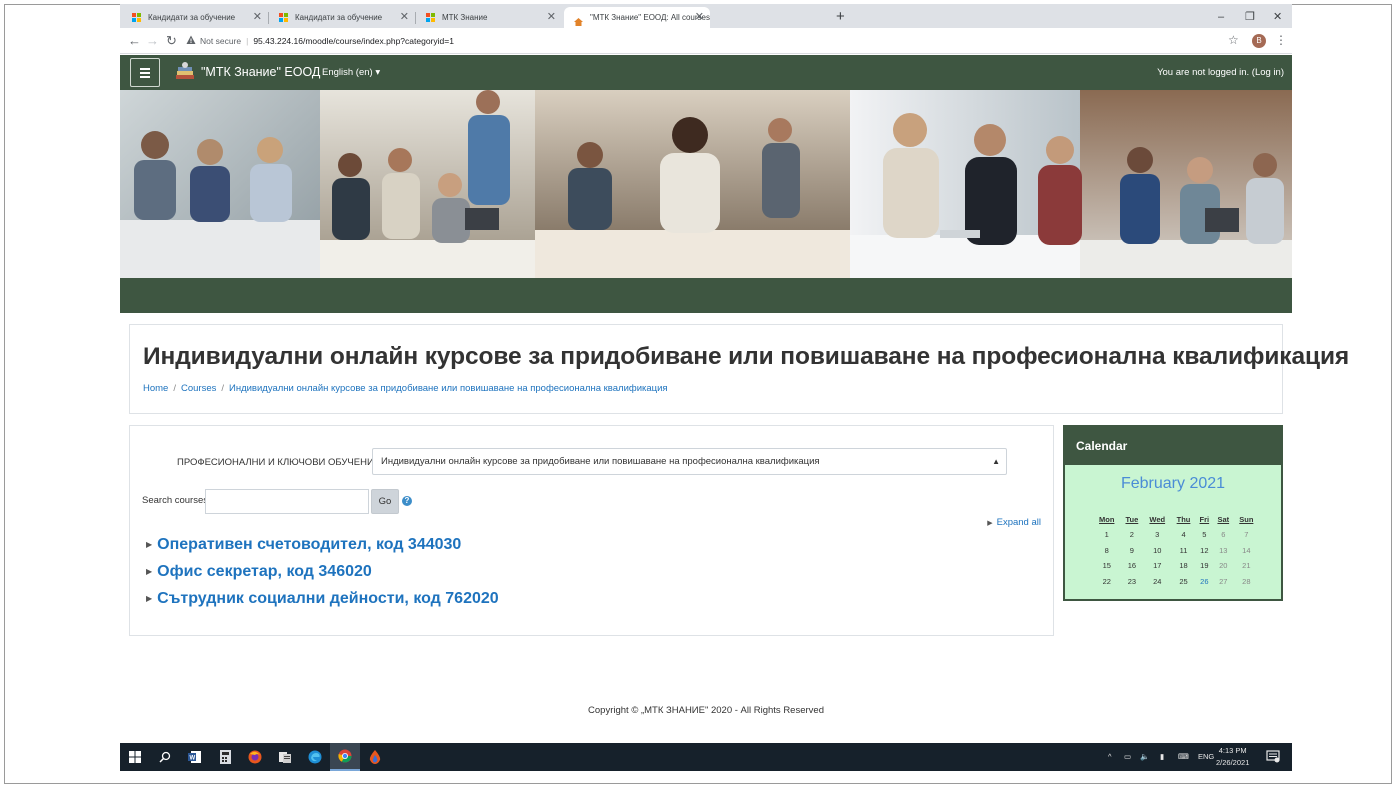 The height and width of the screenshot is (788, 1396). I want to click on volume-icon: 🔈, so click(1144, 757).